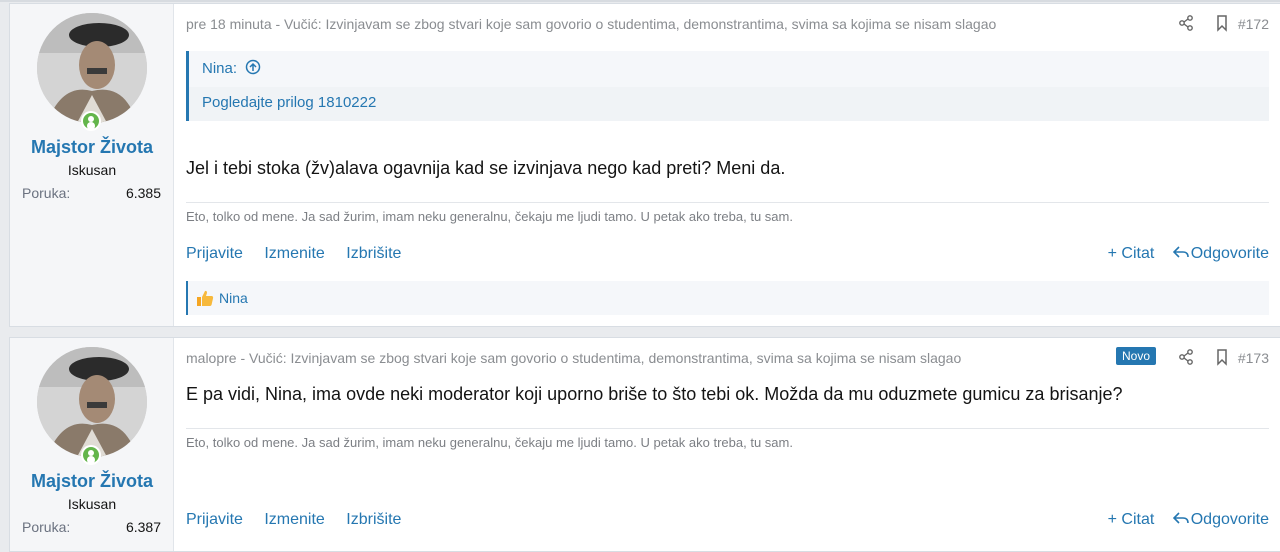 The height and width of the screenshot is (552, 1280). I want to click on attachment-link: Pogledajte prilog 1810222, so click(289, 102).